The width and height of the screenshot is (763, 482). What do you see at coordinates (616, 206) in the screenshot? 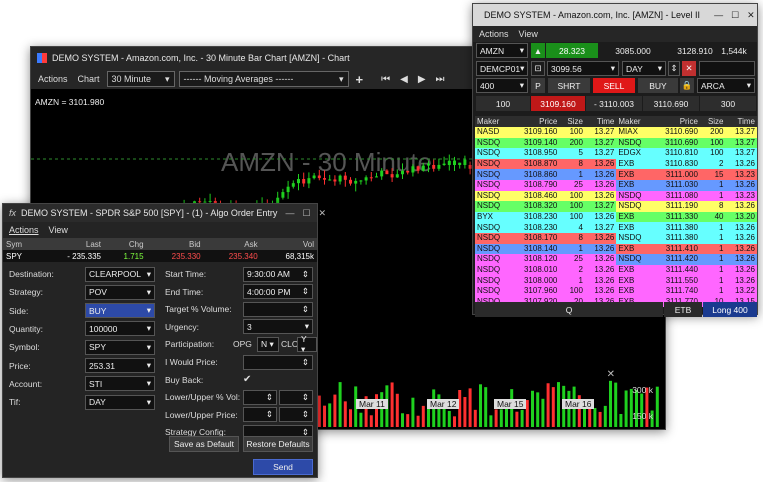
I see `book-row: NSDQ 3108.320 100 13.27 NSDQ 3111.190 8 13.26` at bounding box center [616, 206].